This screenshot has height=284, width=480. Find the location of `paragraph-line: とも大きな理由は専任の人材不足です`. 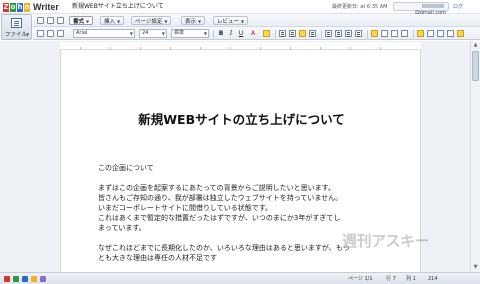

paragraph-line: とも大きな理由は専任の人材不足です is located at coordinates (157, 258).